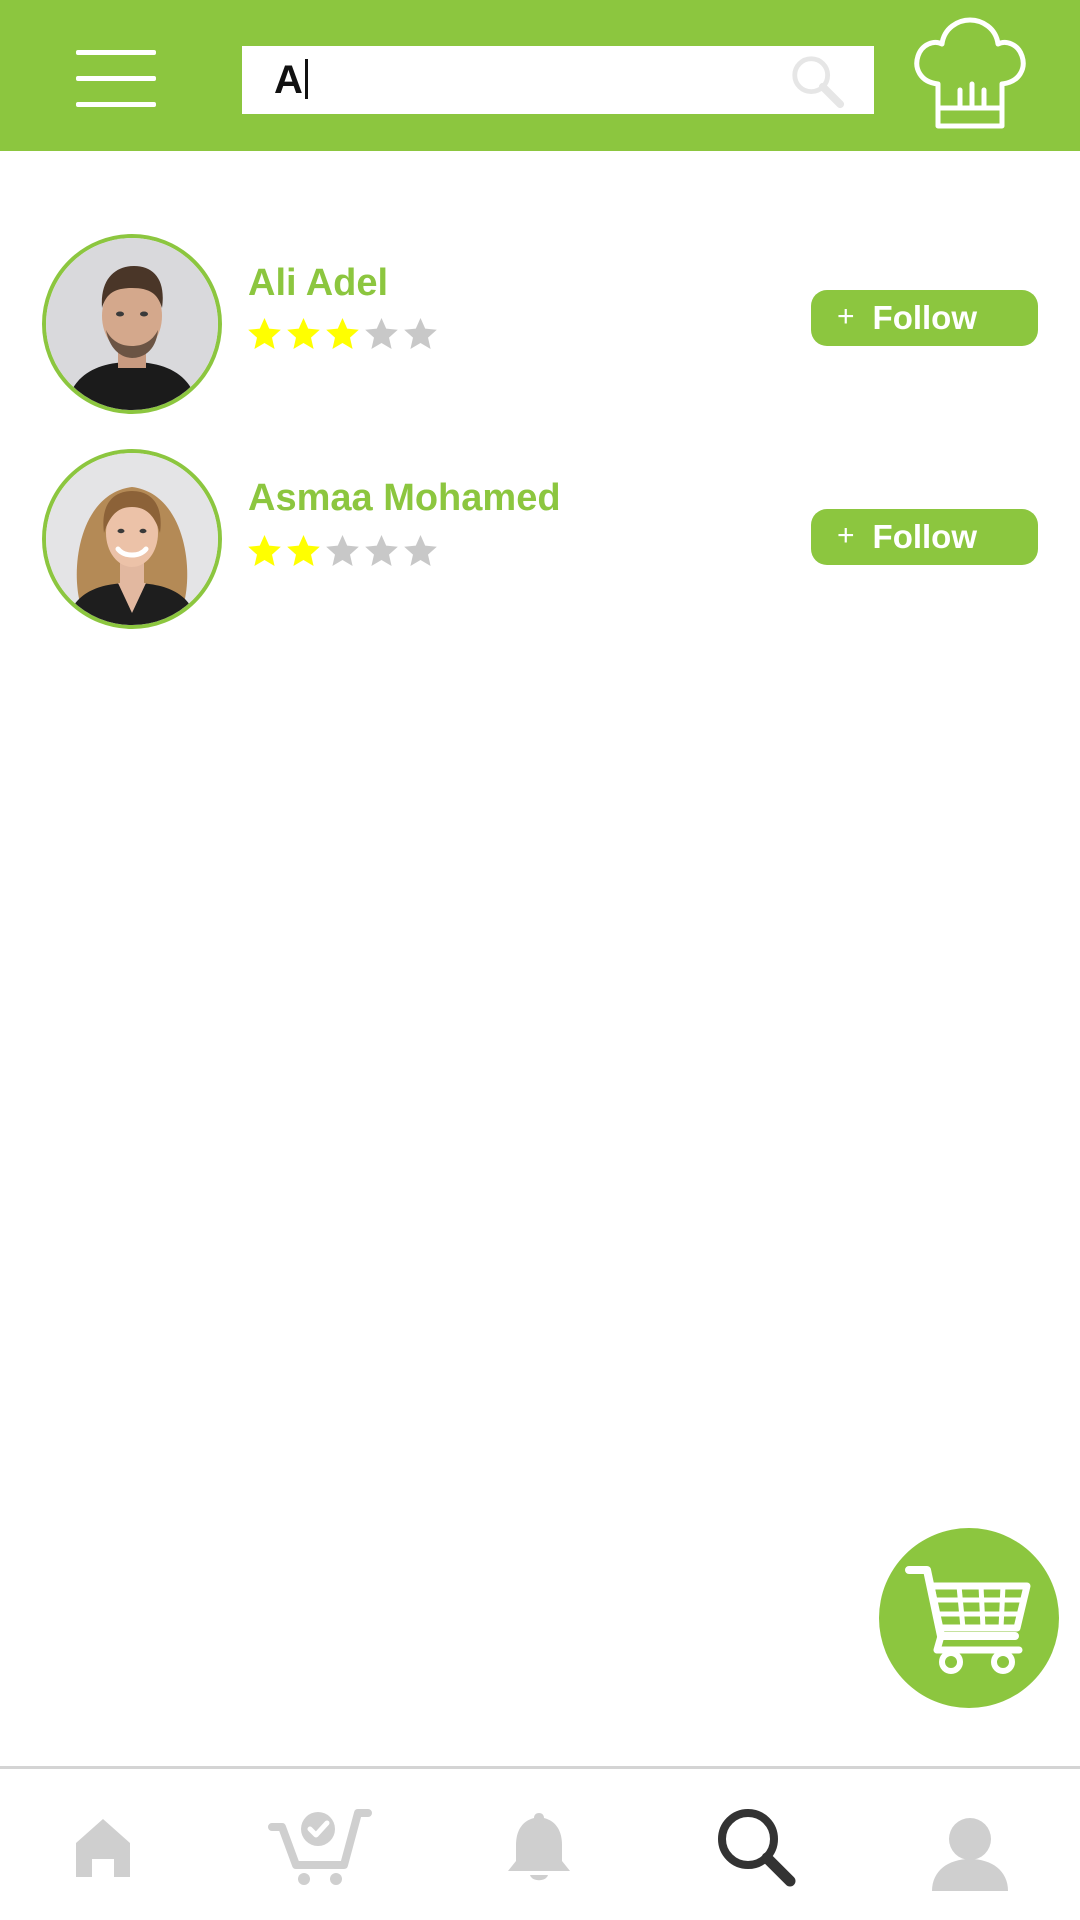 The image size is (1080, 1920). I want to click on list-item: Ali Adel + Follow, so click(540, 326).